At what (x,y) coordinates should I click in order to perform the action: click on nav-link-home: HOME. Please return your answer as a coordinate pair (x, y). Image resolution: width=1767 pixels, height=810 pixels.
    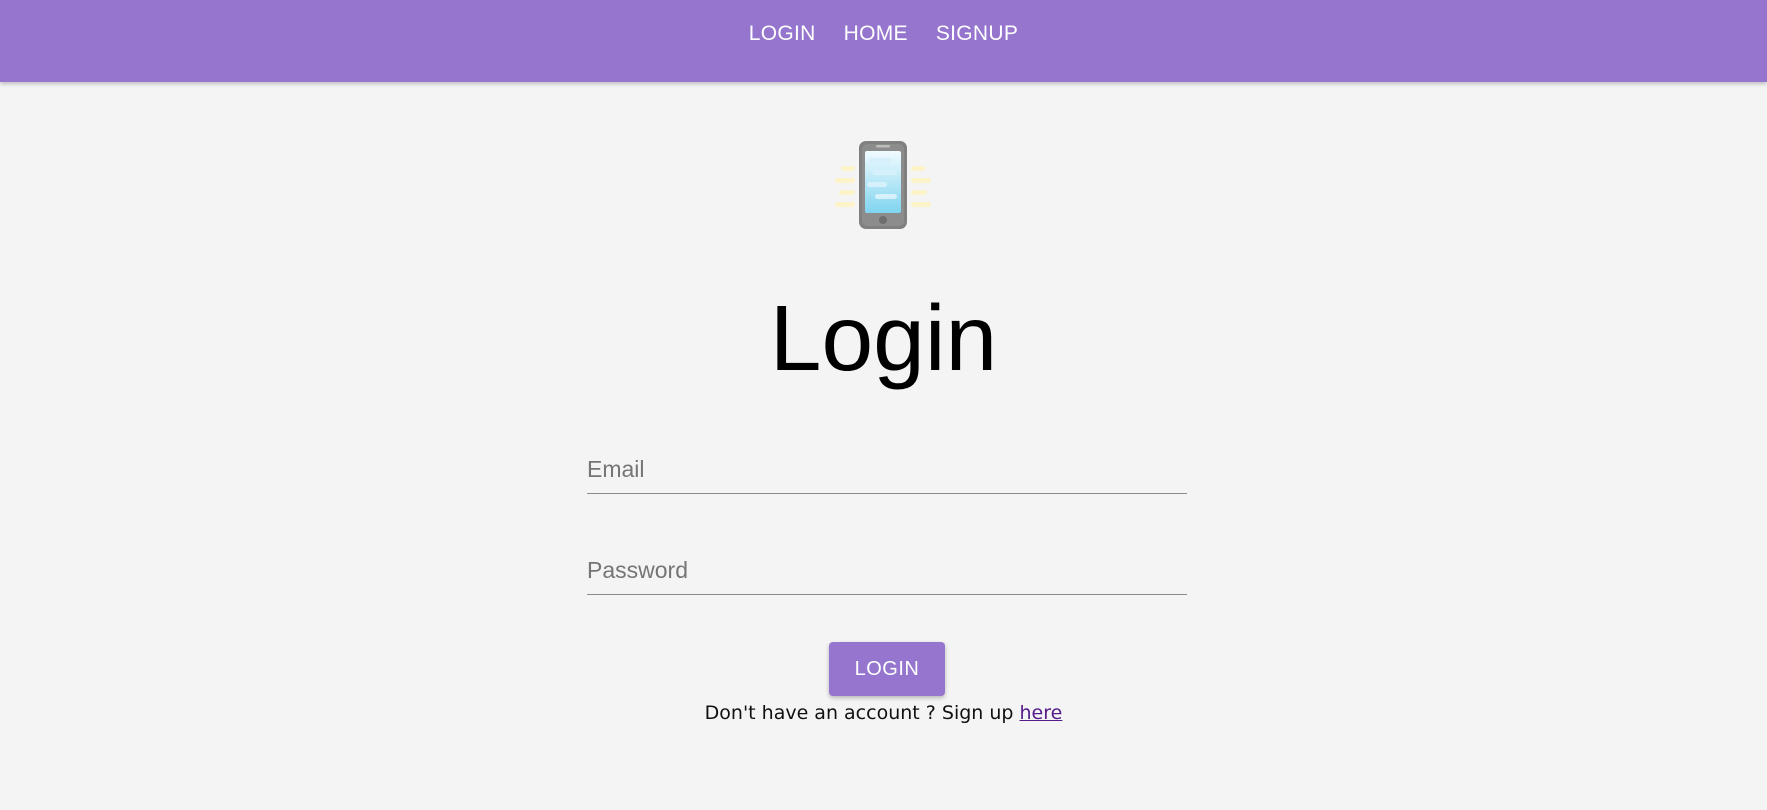
    Looking at the image, I should click on (876, 34).